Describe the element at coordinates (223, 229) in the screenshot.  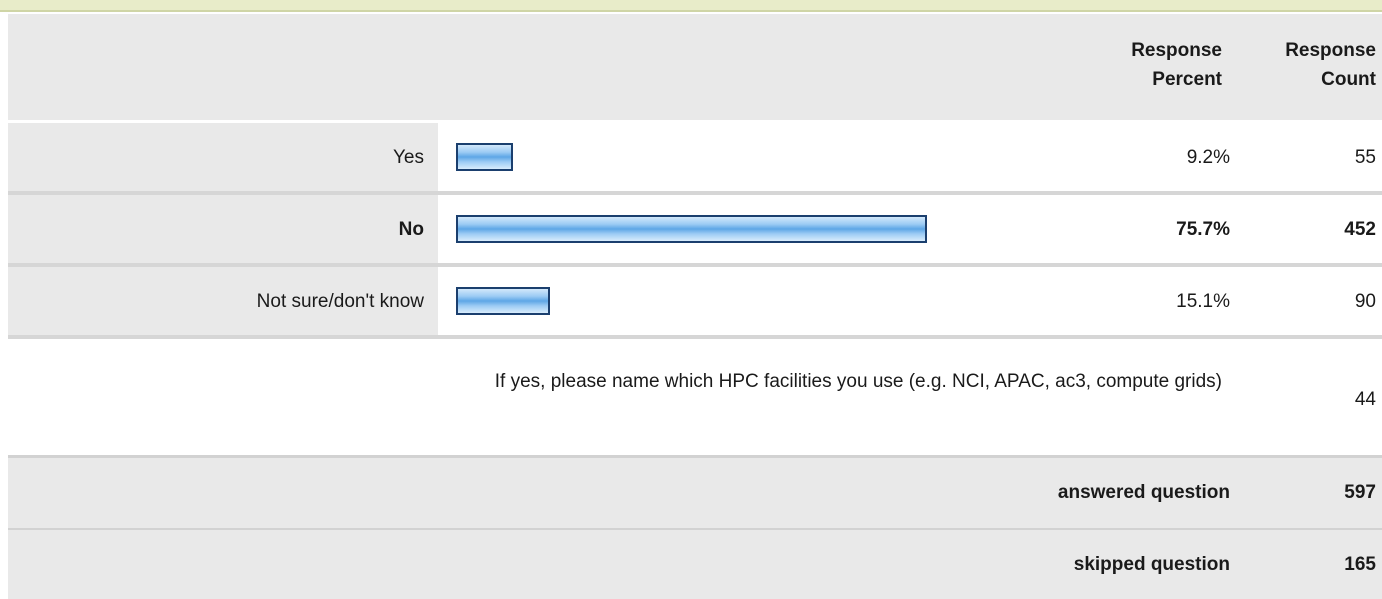
I see `answer-label-cell: No` at that location.